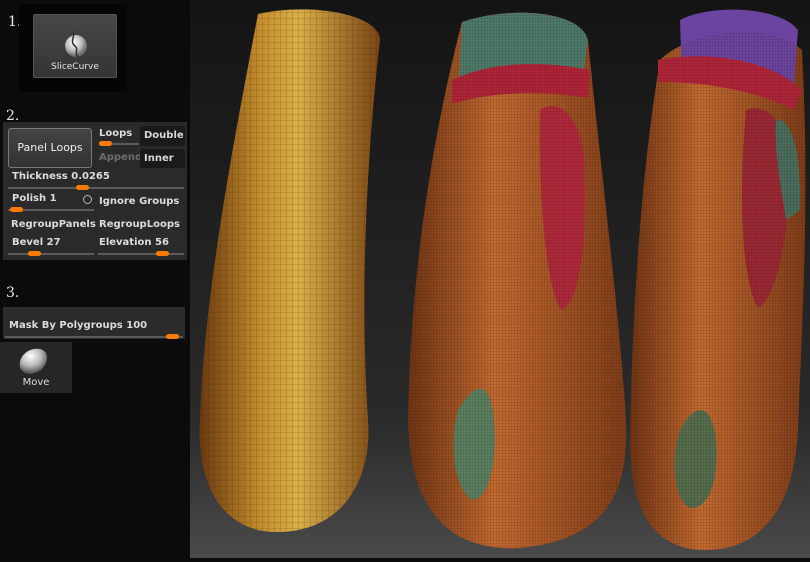 This screenshot has width=810, height=562. What do you see at coordinates (141, 254) in the screenshot?
I see `elevation-slider-track` at bounding box center [141, 254].